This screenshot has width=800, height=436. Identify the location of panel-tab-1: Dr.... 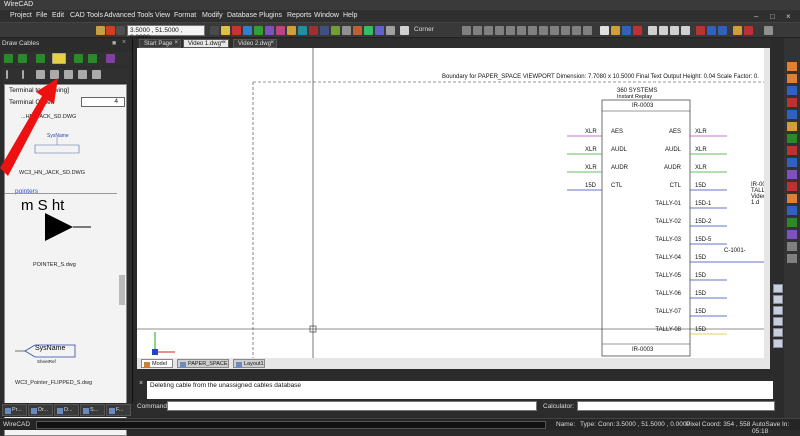
(40, 410).